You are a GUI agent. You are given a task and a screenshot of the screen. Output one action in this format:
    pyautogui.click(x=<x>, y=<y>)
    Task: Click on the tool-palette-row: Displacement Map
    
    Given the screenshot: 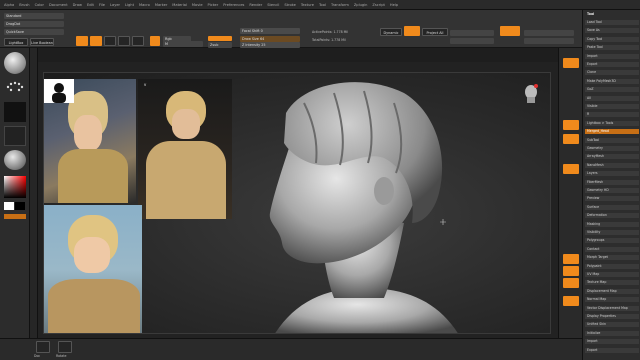 What is the action you would take?
    pyautogui.click(x=612, y=291)
    